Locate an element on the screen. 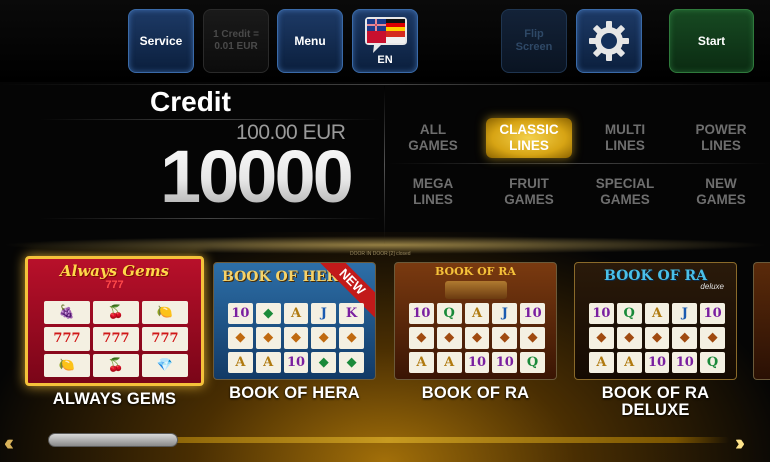  category-classic-lines: CLASSIC LINES is located at coordinates (529, 138).